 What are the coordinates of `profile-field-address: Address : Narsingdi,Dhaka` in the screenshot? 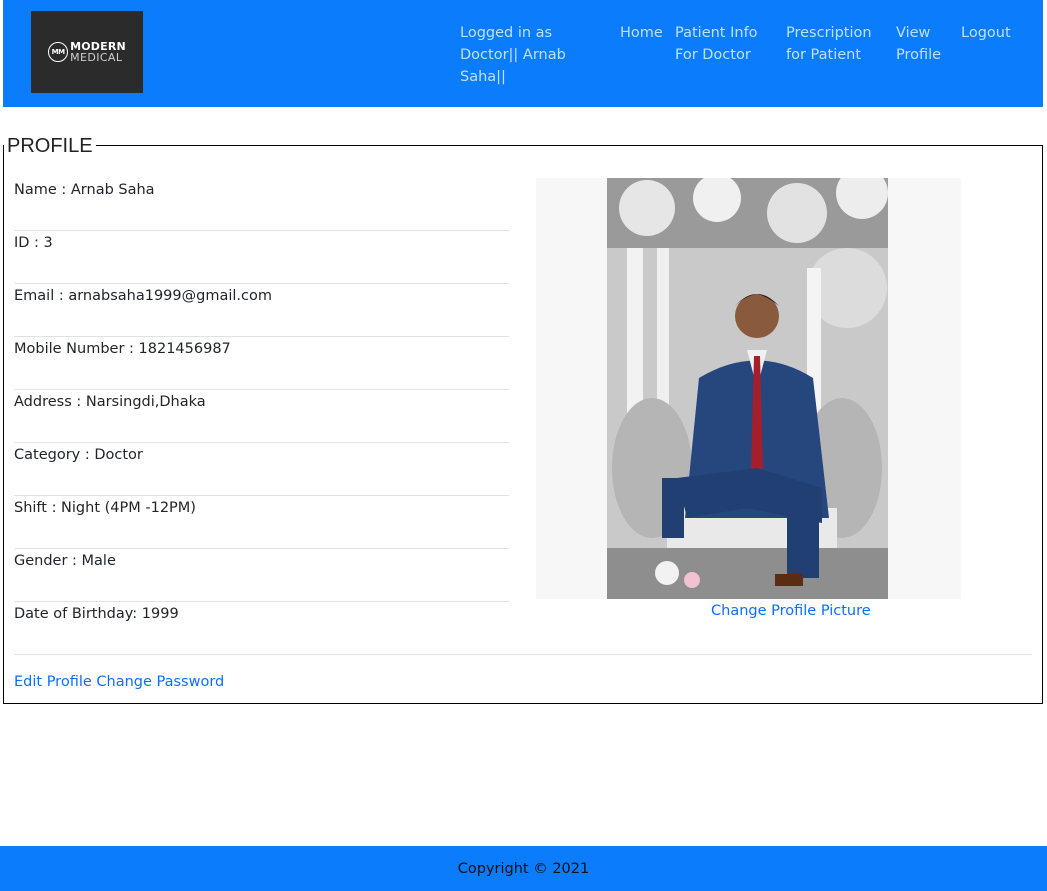 It's located at (261, 416).